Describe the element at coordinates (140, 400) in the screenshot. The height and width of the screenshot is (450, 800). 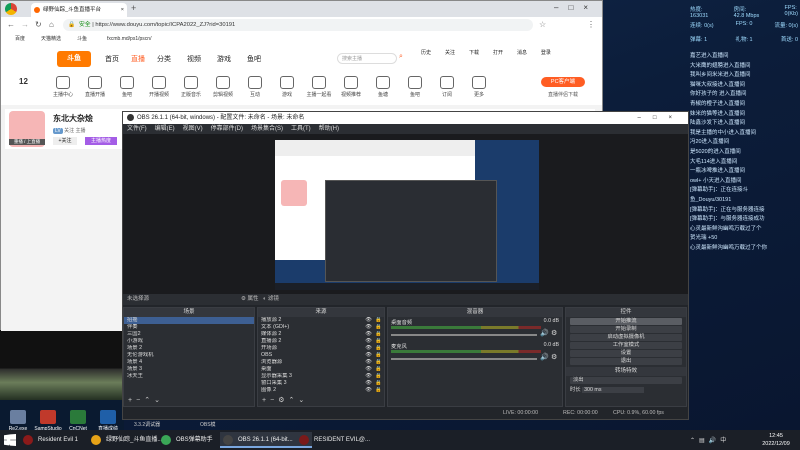
I see `remove-scene-icon: −` at that location.